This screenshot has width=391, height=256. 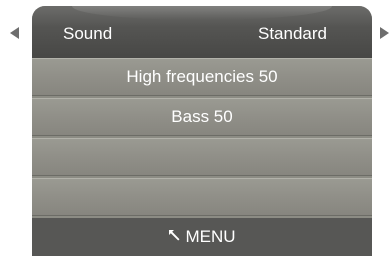 I want to click on menu-label: MENU, so click(x=210, y=236).